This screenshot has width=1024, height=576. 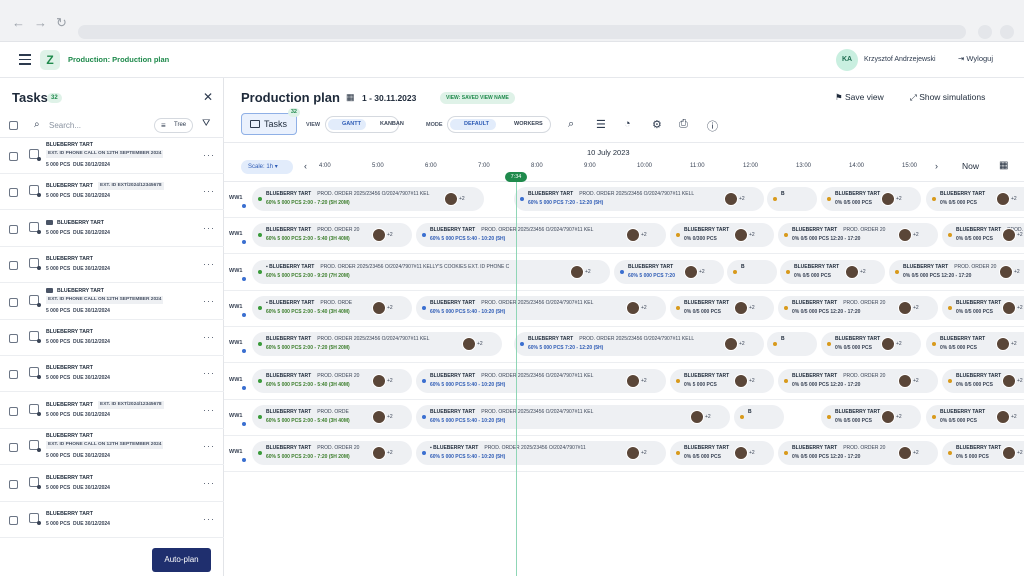 What do you see at coordinates (173, 125) in the screenshot?
I see `tree-toggle: ≡ Tree` at bounding box center [173, 125].